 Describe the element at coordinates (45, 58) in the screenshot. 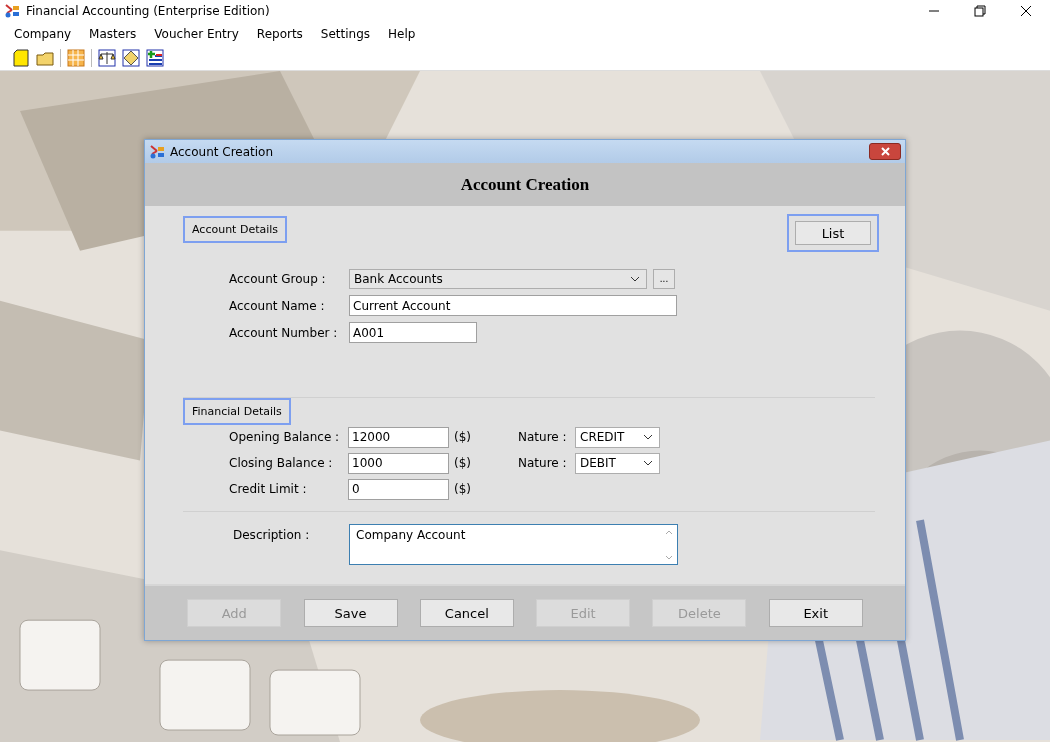

I see `folder-icon` at that location.